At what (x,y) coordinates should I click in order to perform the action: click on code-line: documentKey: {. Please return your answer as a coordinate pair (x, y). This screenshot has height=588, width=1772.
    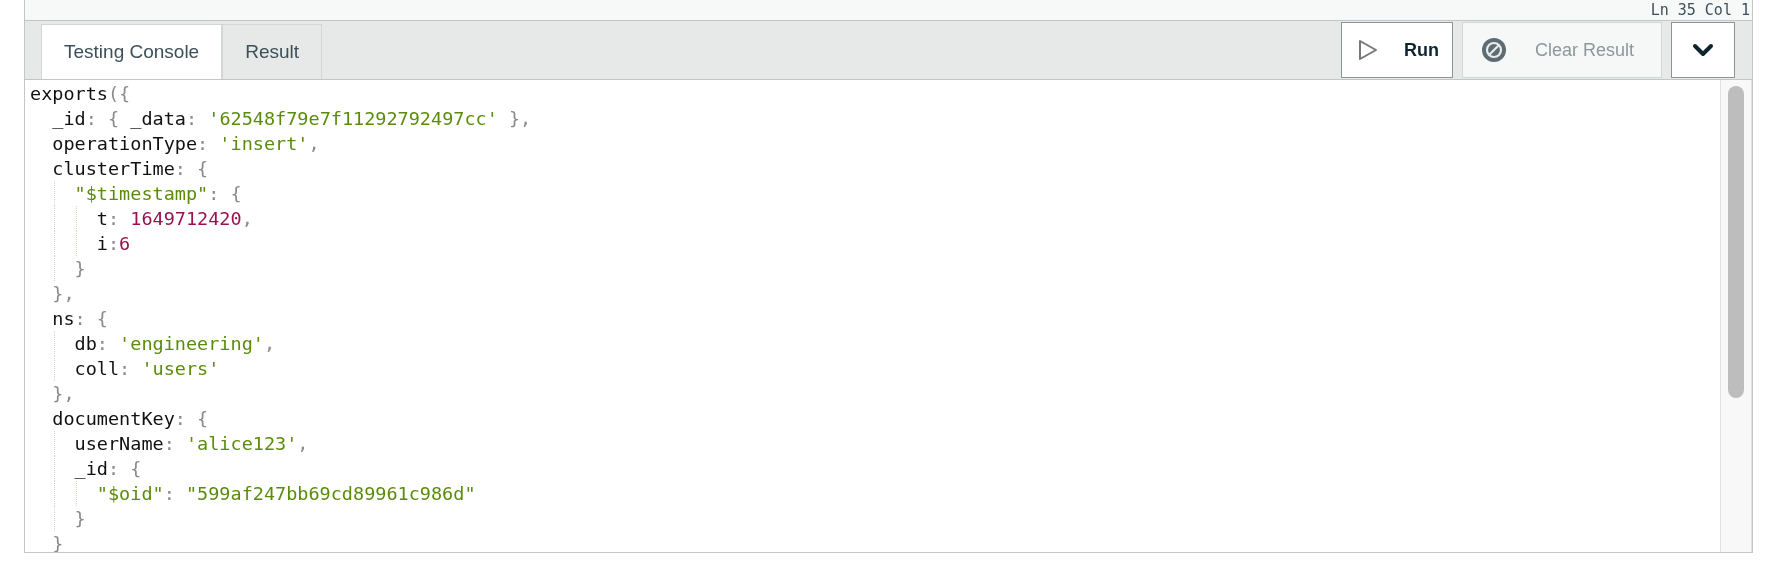
    Looking at the image, I should click on (130, 418).